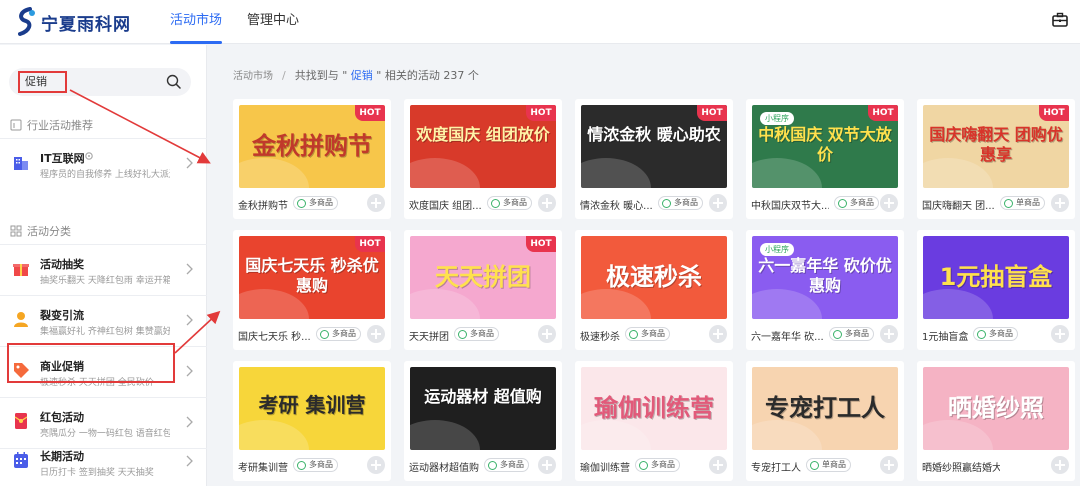 This screenshot has height=486, width=1080. Describe the element at coordinates (654, 277) in the screenshot. I see `activity-poster: 极速秒杀` at that location.